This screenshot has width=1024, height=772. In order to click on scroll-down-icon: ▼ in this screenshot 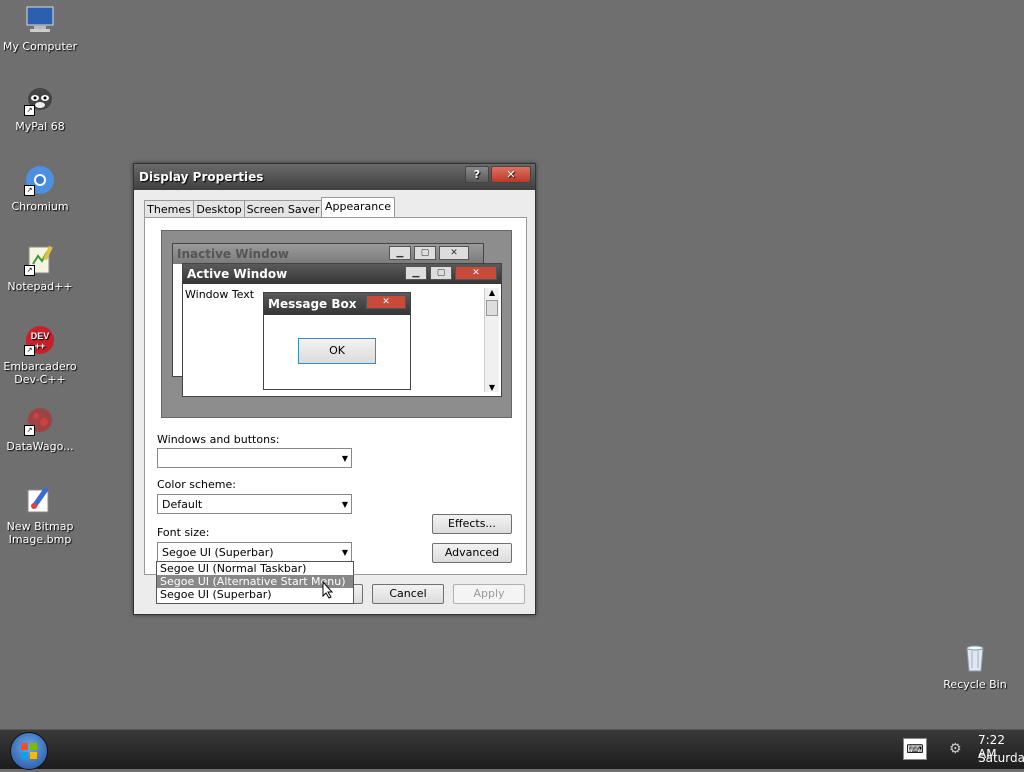, I will do `click(492, 387)`.